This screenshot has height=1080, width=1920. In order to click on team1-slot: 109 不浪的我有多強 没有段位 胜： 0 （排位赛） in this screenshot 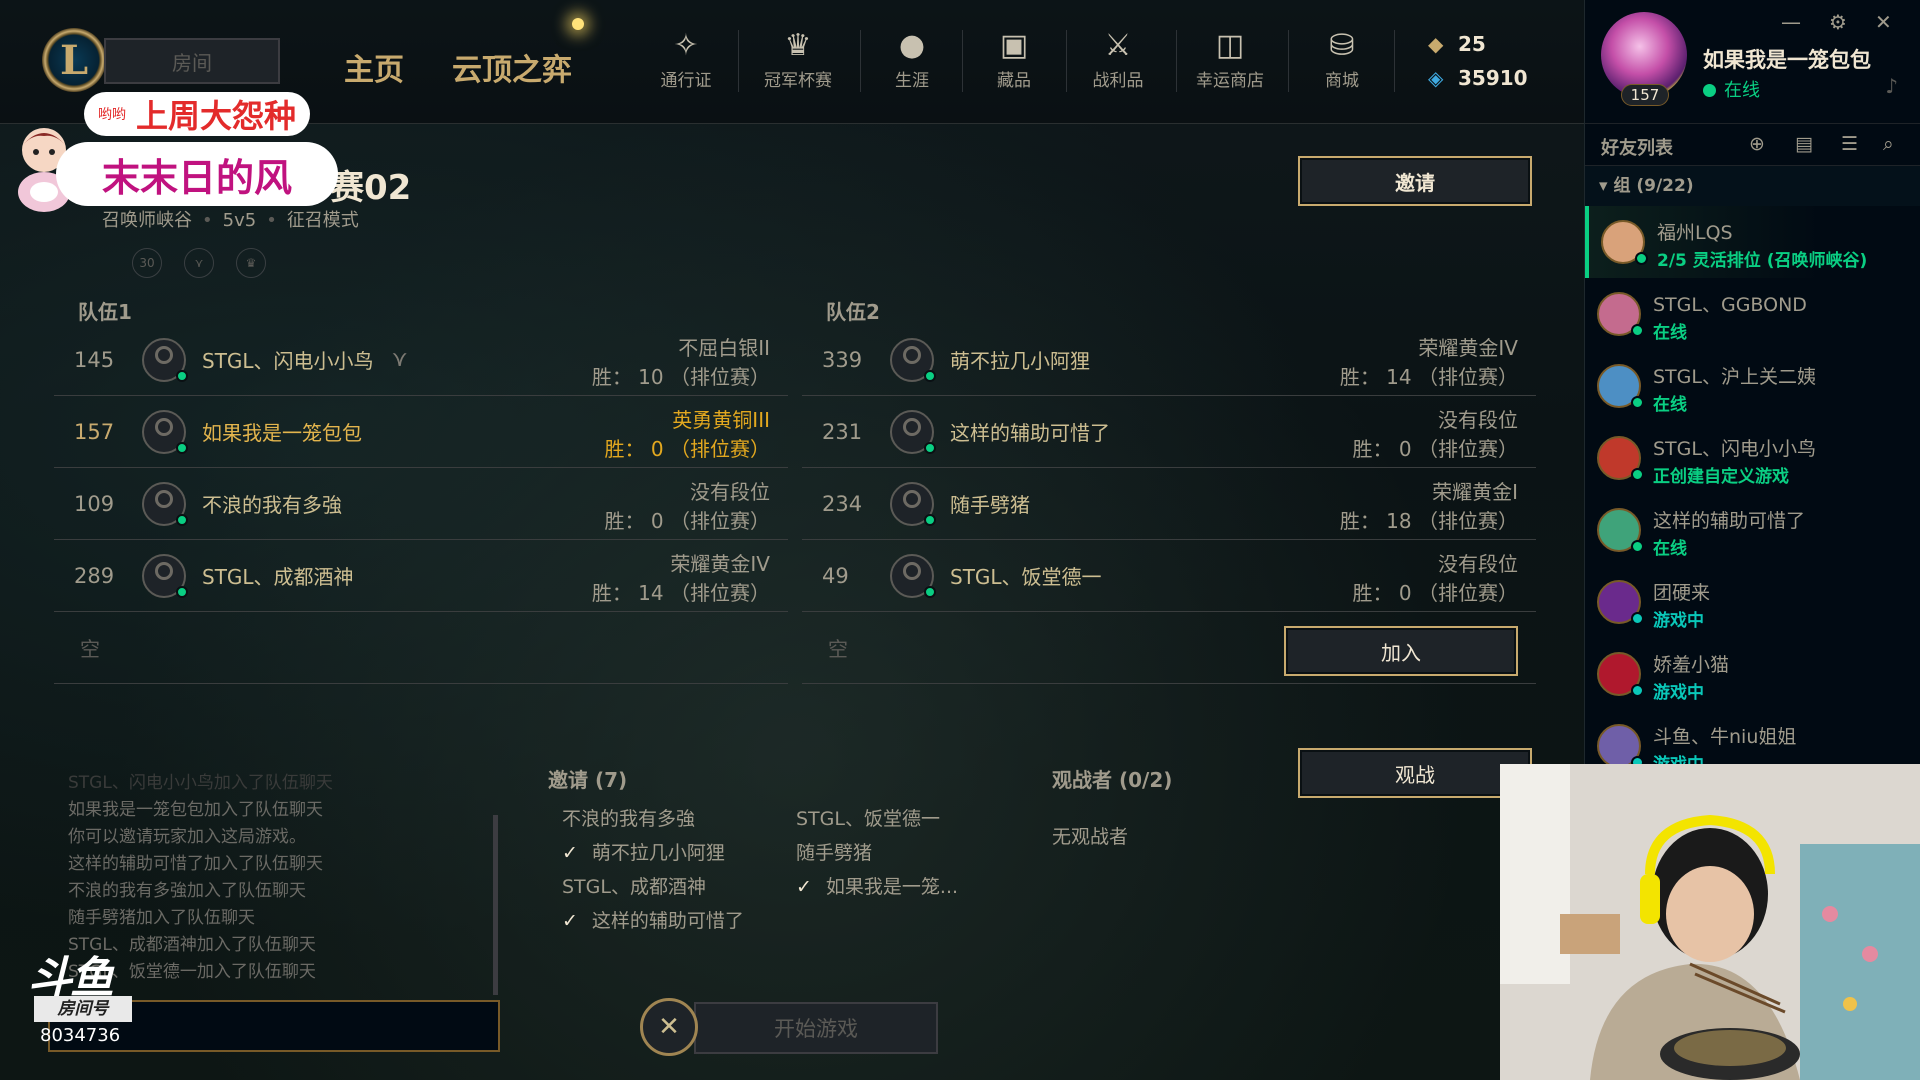, I will do `click(421, 504)`.